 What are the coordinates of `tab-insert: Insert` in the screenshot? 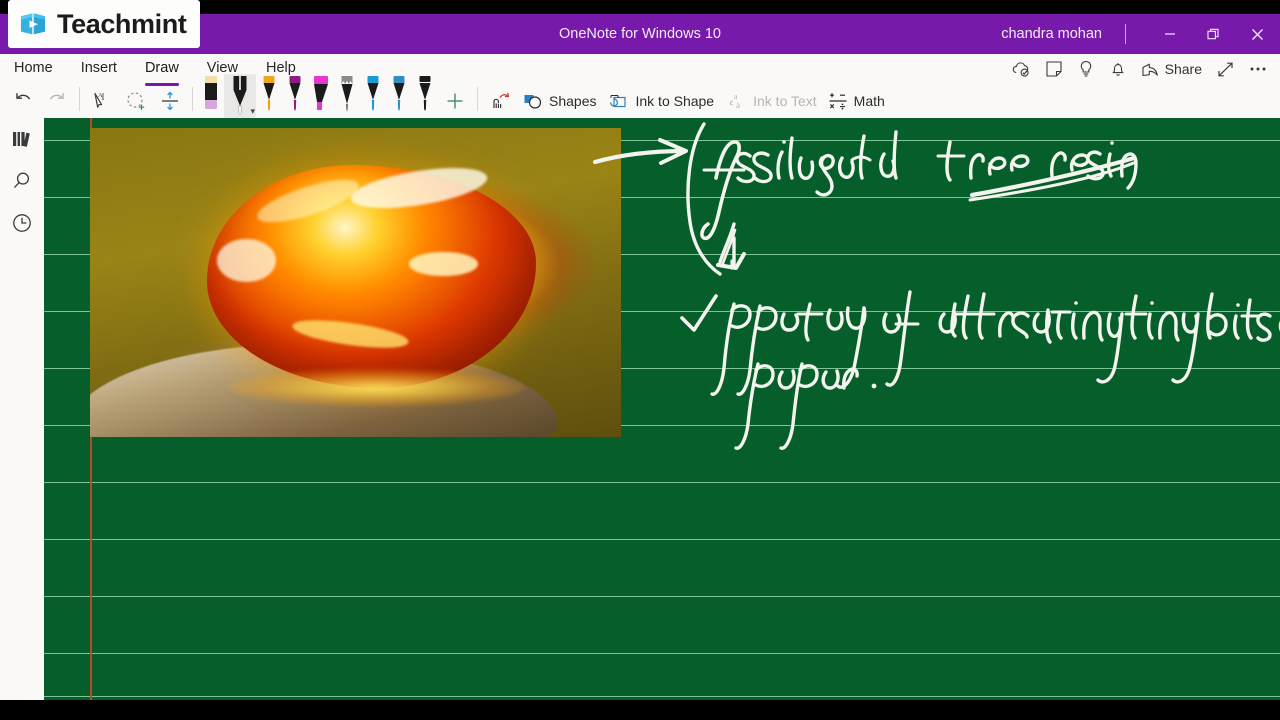 It's located at (99, 68).